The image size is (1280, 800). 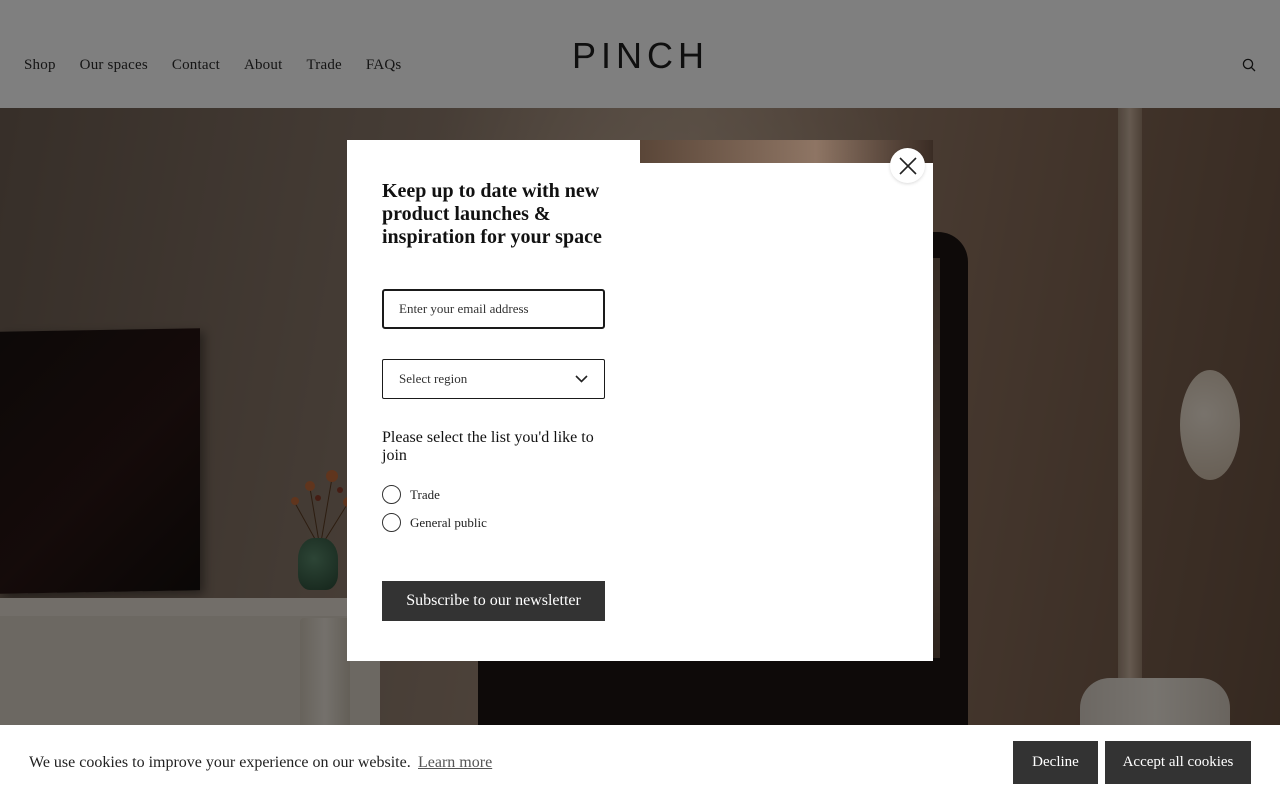 I want to click on radio-option-trade: Trade, so click(x=411, y=494).